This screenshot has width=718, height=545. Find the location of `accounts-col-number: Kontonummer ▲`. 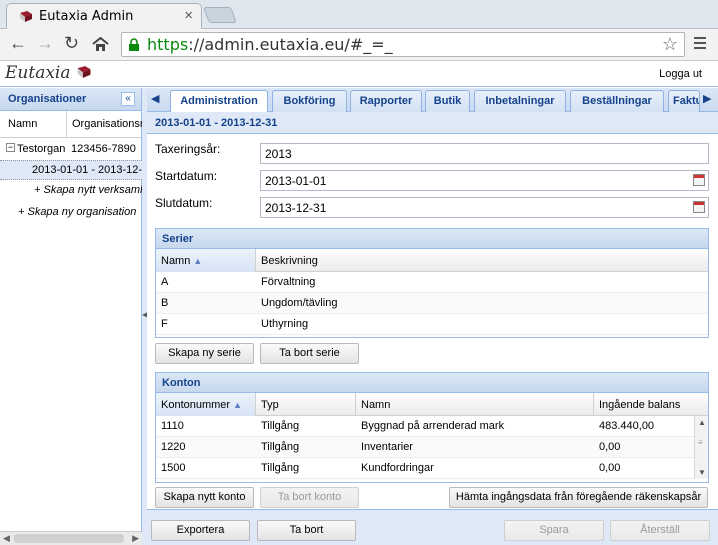

accounts-col-number: Kontonummer ▲ is located at coordinates (206, 404).